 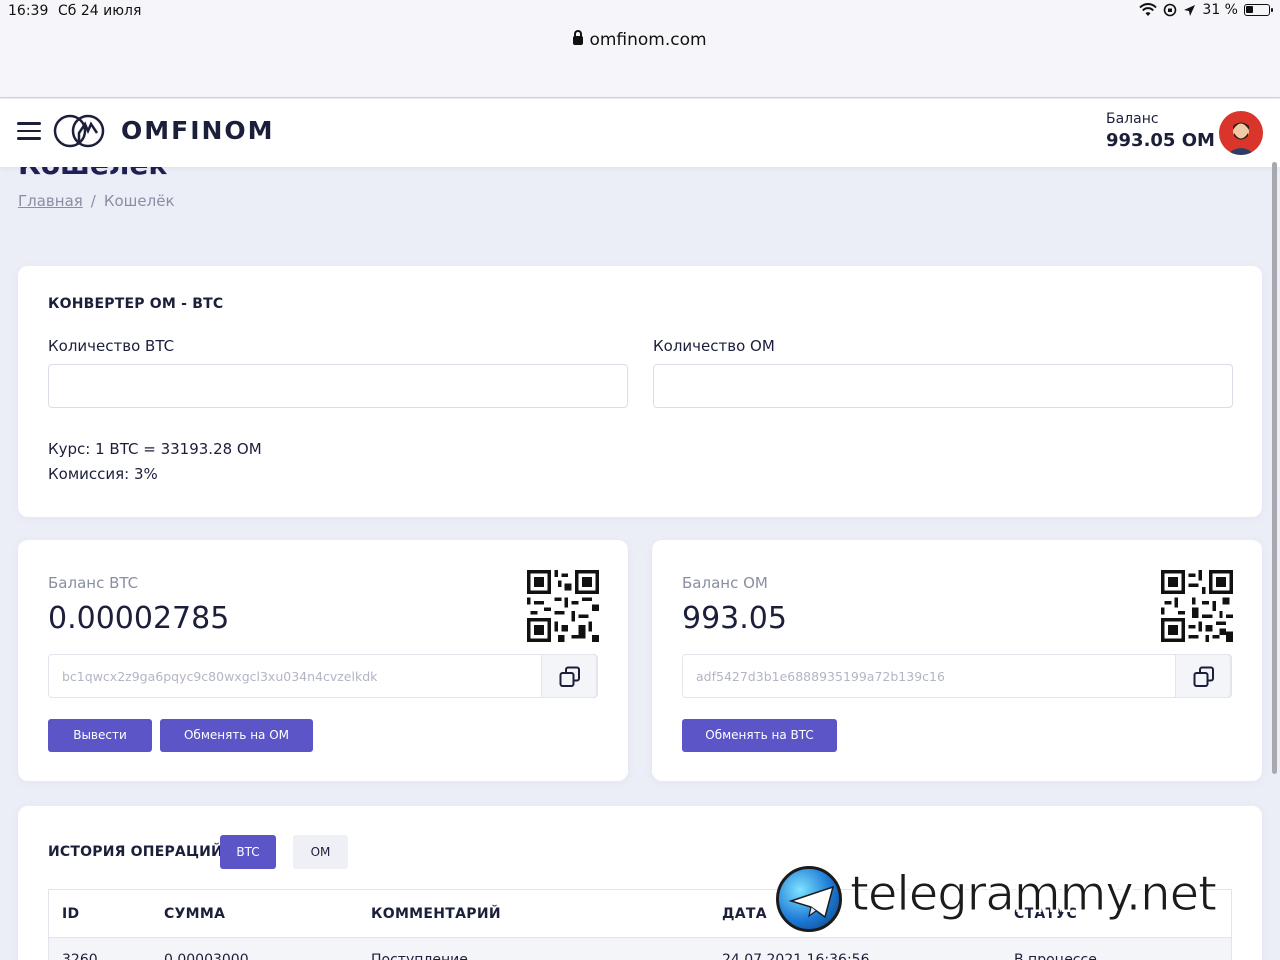 I want to click on address-bar: omfinom.com, so click(x=640, y=40).